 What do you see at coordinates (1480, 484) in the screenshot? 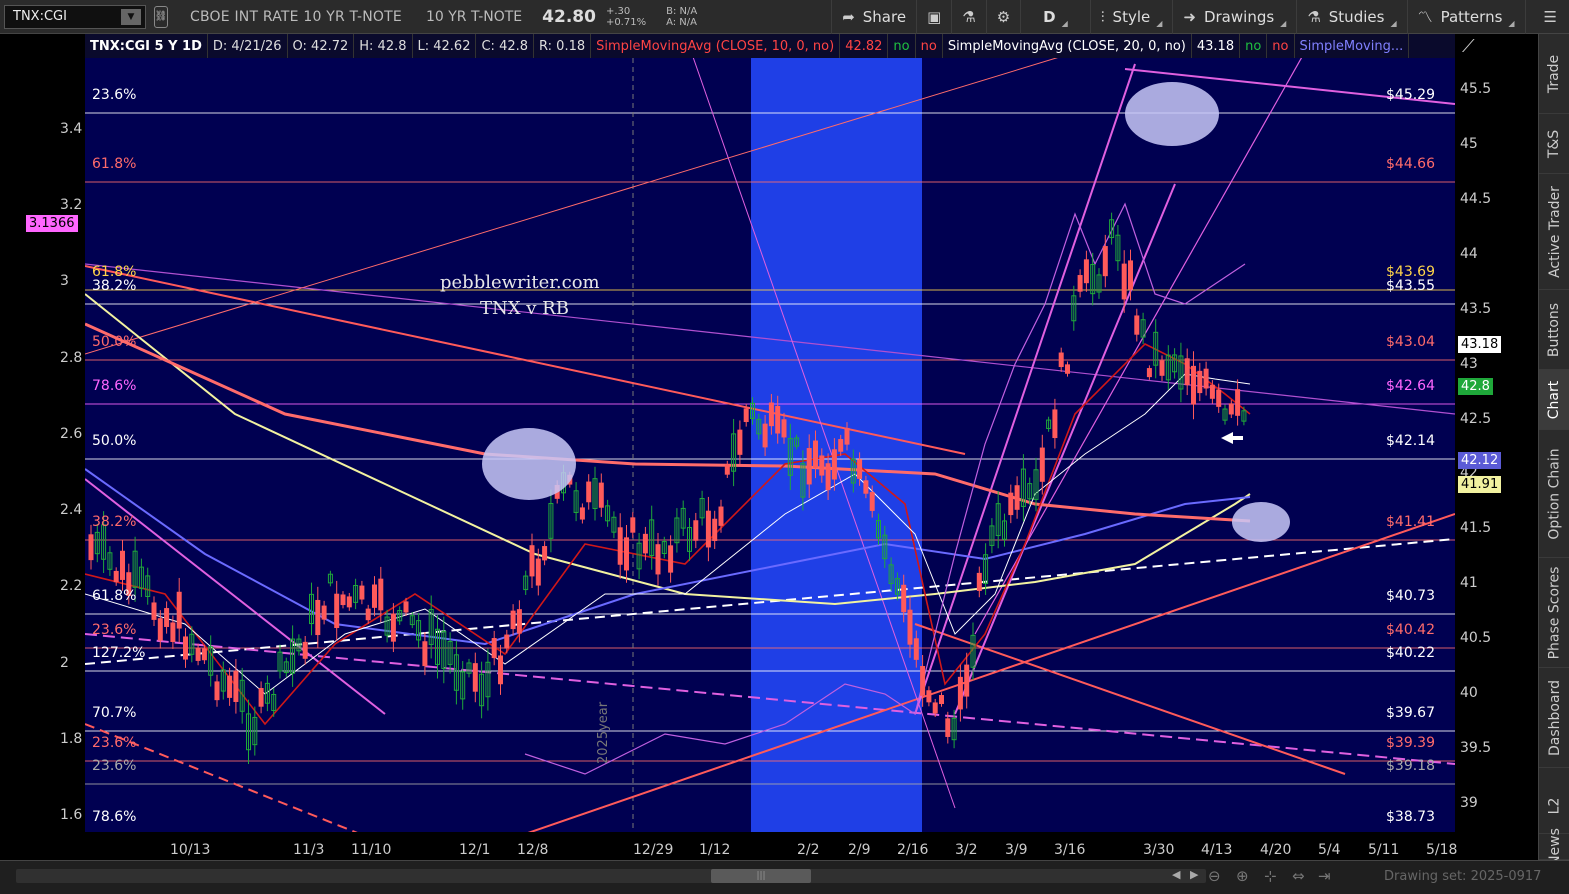
I see `price-badge: 41.91` at bounding box center [1480, 484].